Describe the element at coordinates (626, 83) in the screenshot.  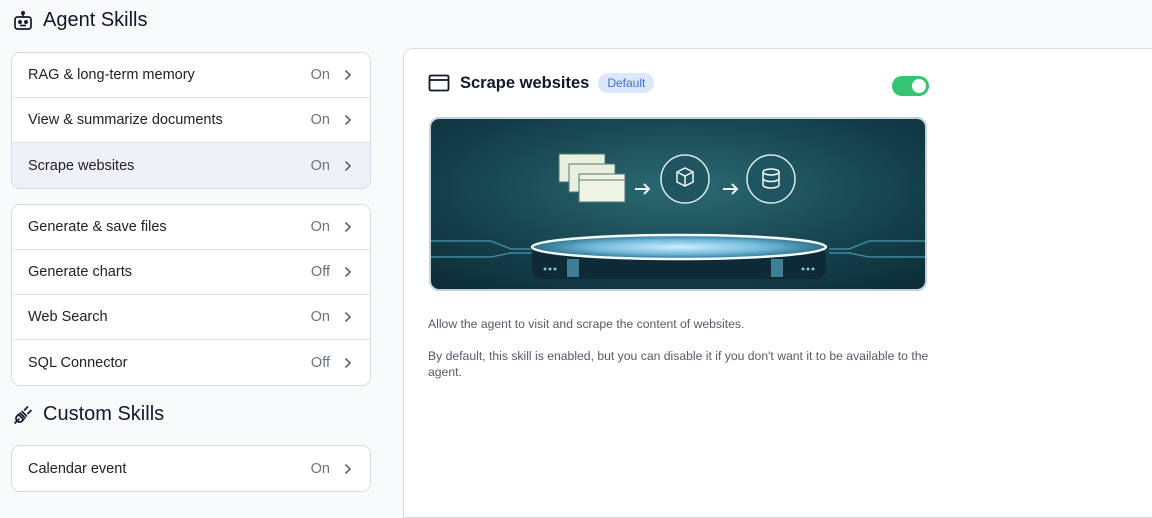
I see `default-badge: Default` at that location.